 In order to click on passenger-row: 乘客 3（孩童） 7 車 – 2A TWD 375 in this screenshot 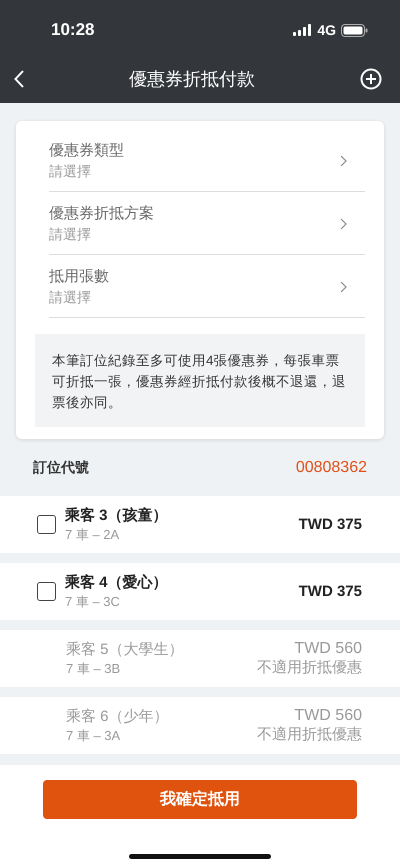, I will do `click(200, 524)`.